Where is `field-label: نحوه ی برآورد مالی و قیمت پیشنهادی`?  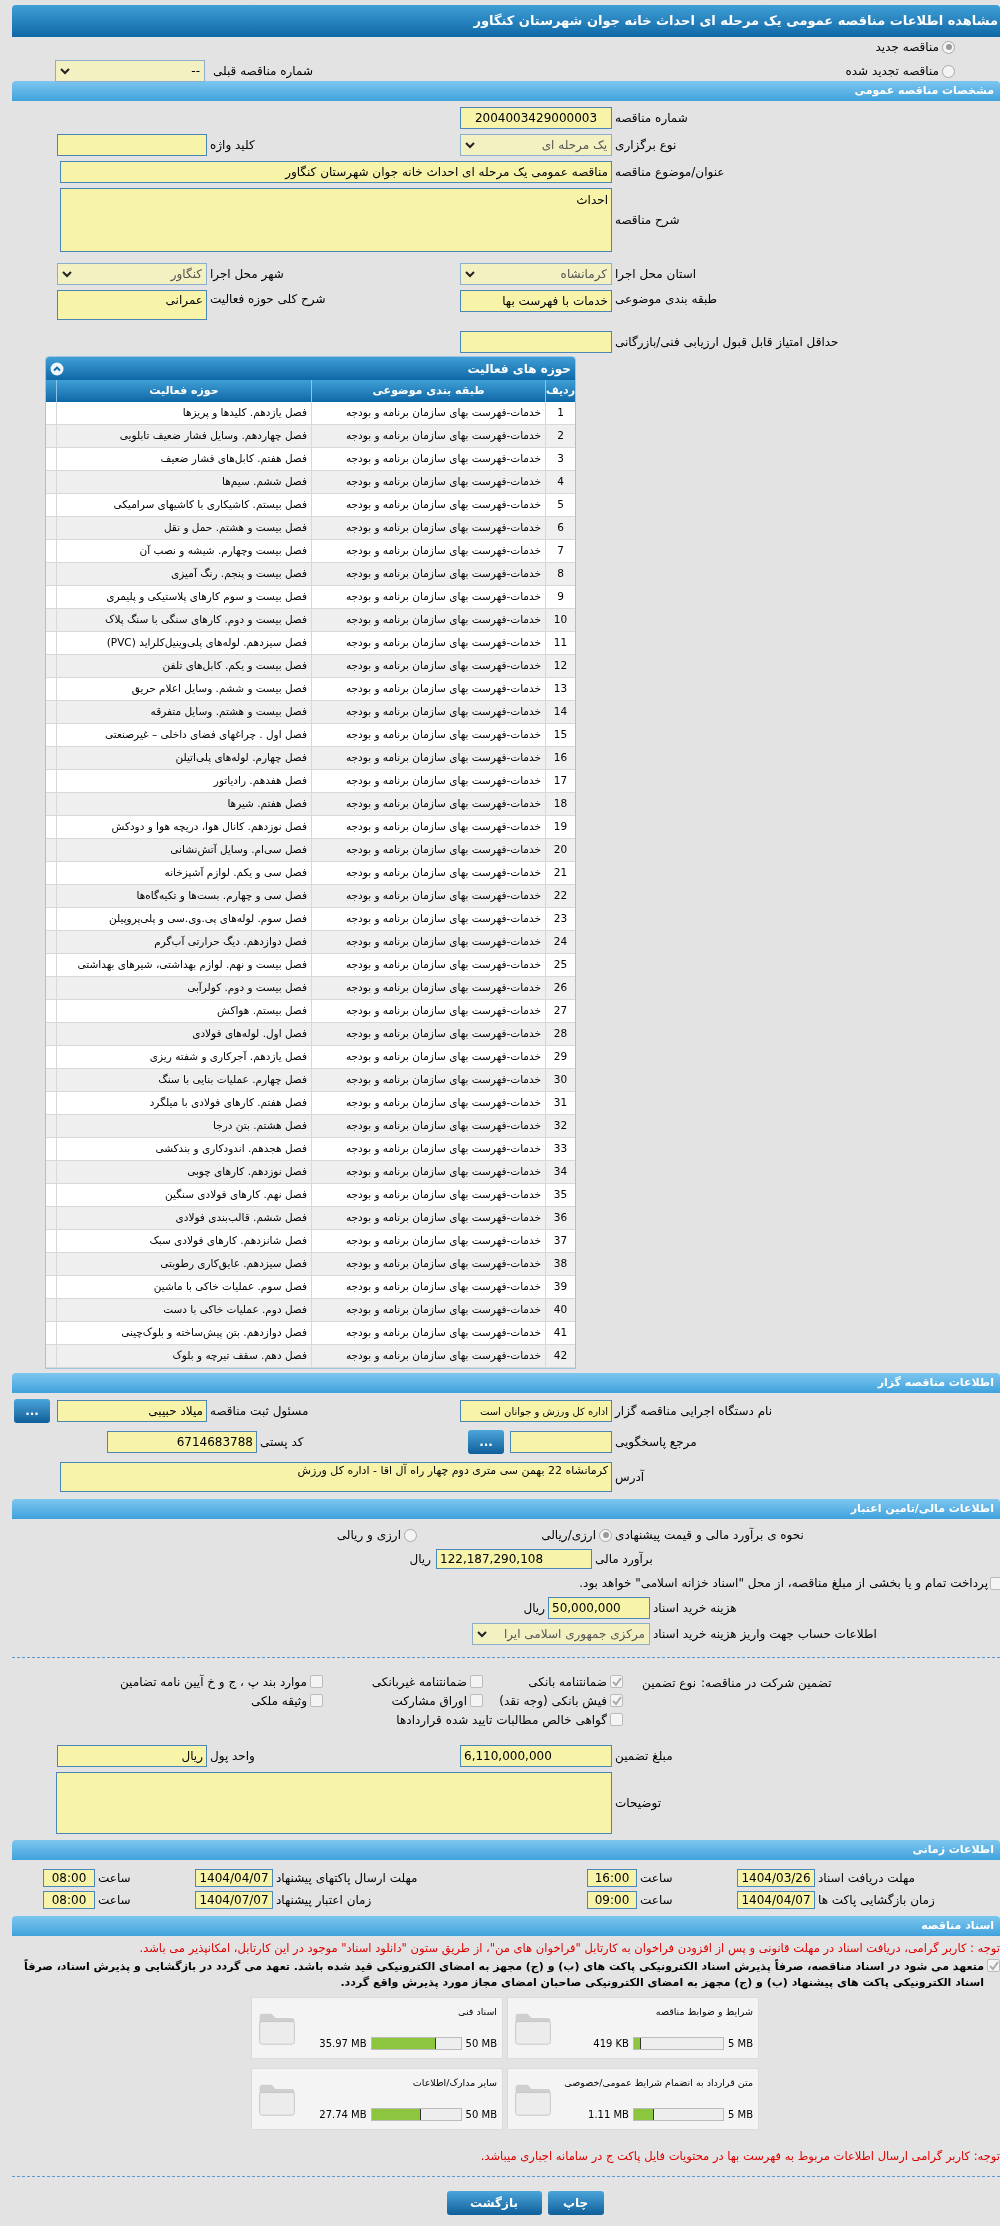
field-label: نحوه ی برآورد مالی و قیمت پیشنهادی is located at coordinates (709, 1535).